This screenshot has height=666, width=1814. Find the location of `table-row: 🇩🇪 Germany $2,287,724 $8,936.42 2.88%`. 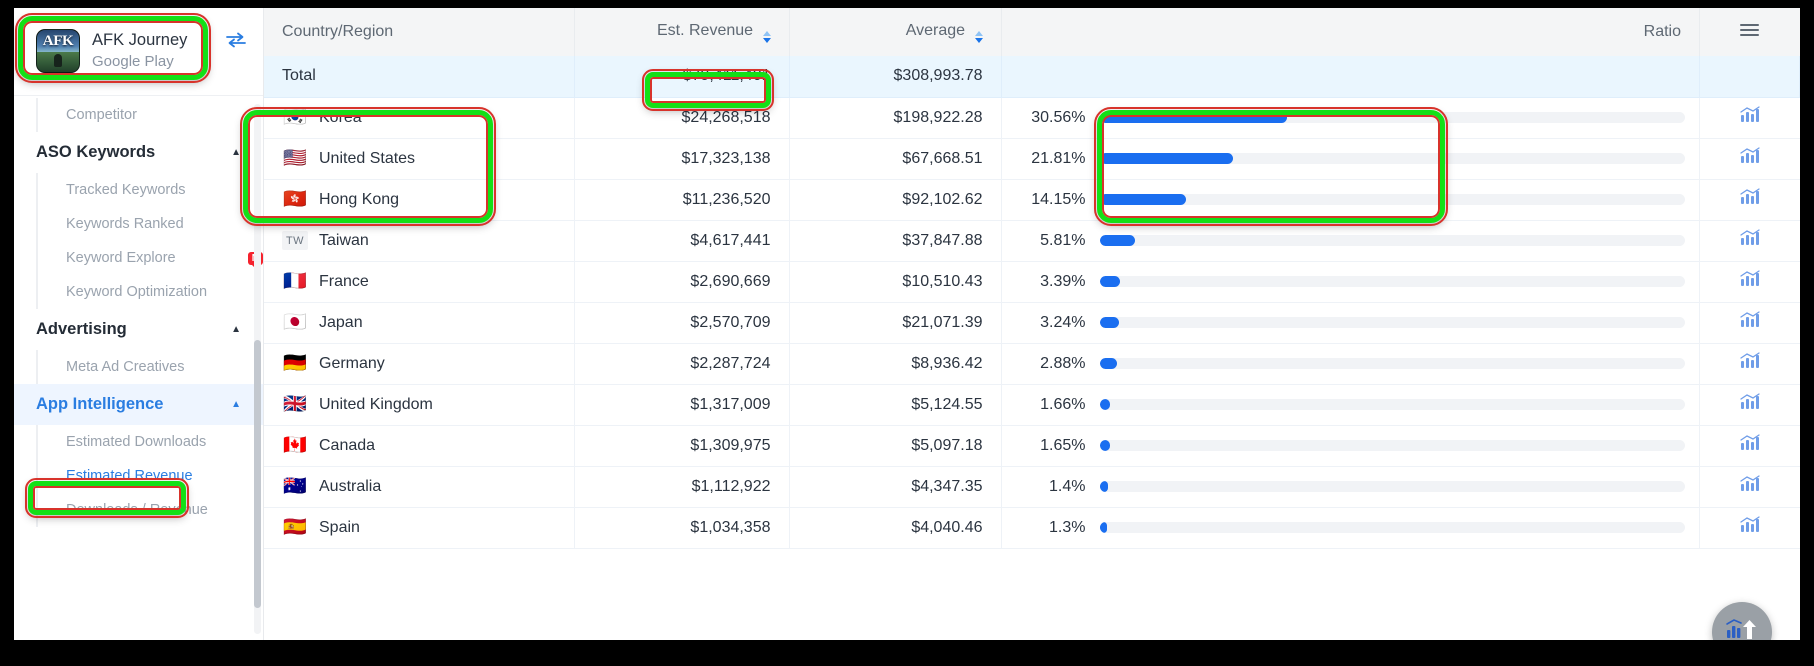

table-row: 🇩🇪 Germany $2,287,724 $8,936.42 2.88% is located at coordinates (1032, 364).